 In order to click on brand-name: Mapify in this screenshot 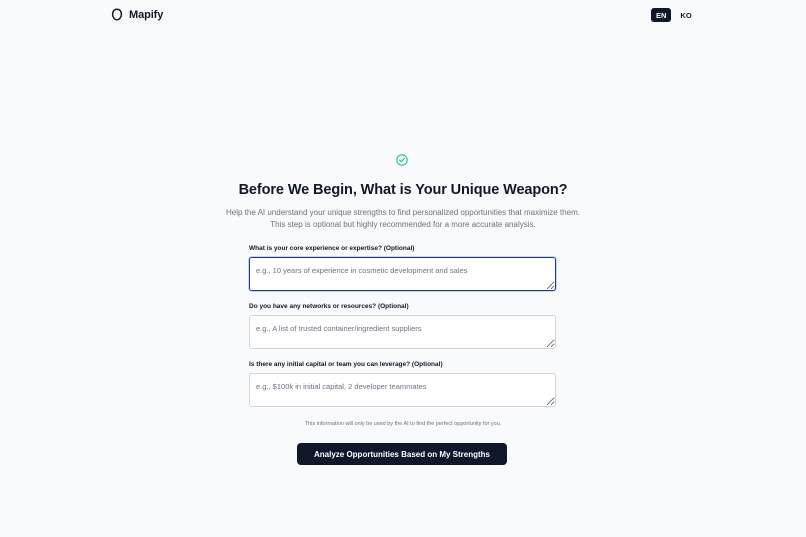, I will do `click(146, 14)`.